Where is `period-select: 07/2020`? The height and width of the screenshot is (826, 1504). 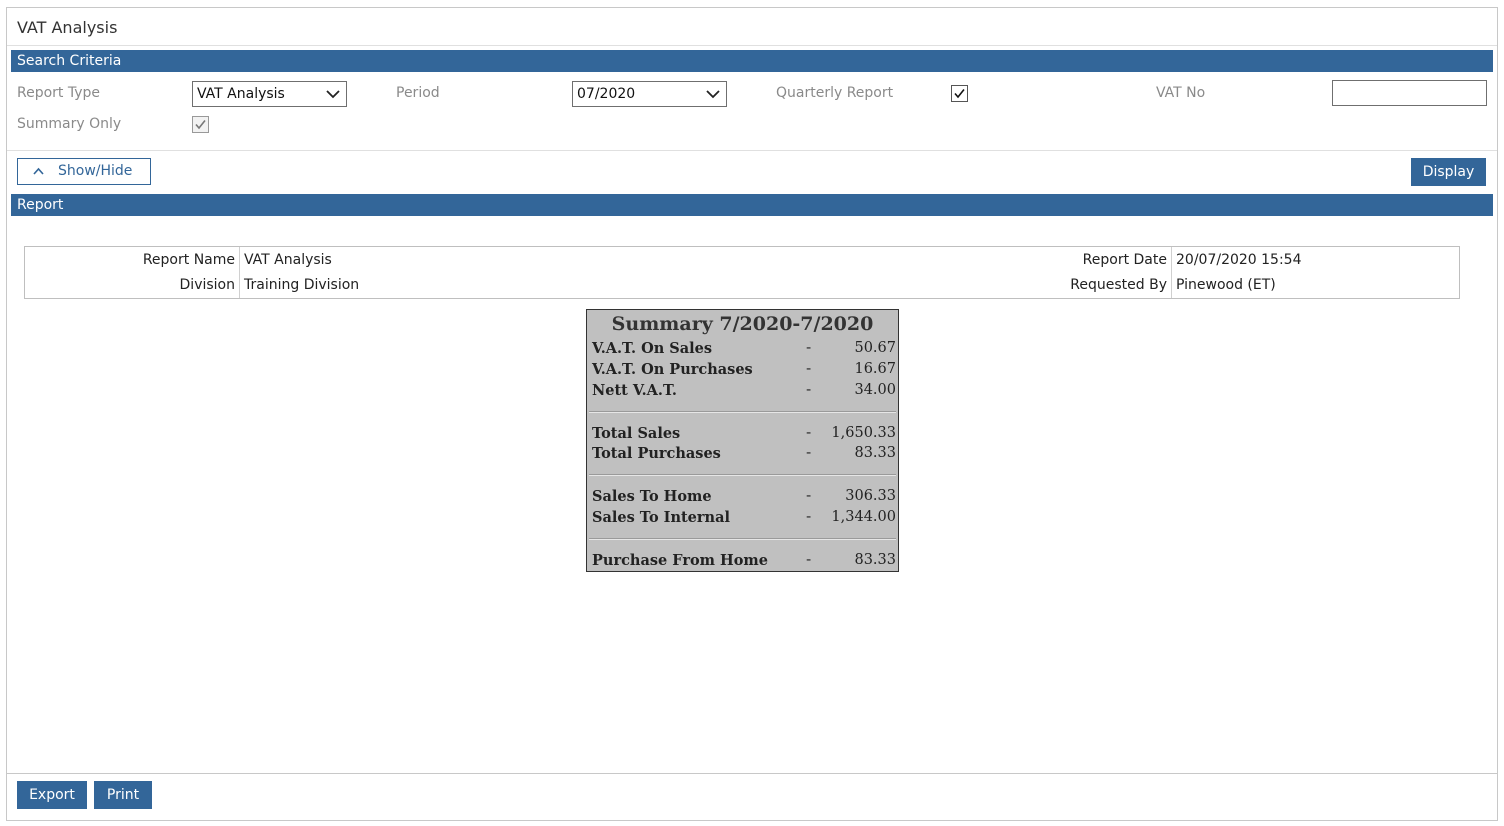 period-select: 07/2020 is located at coordinates (649, 94).